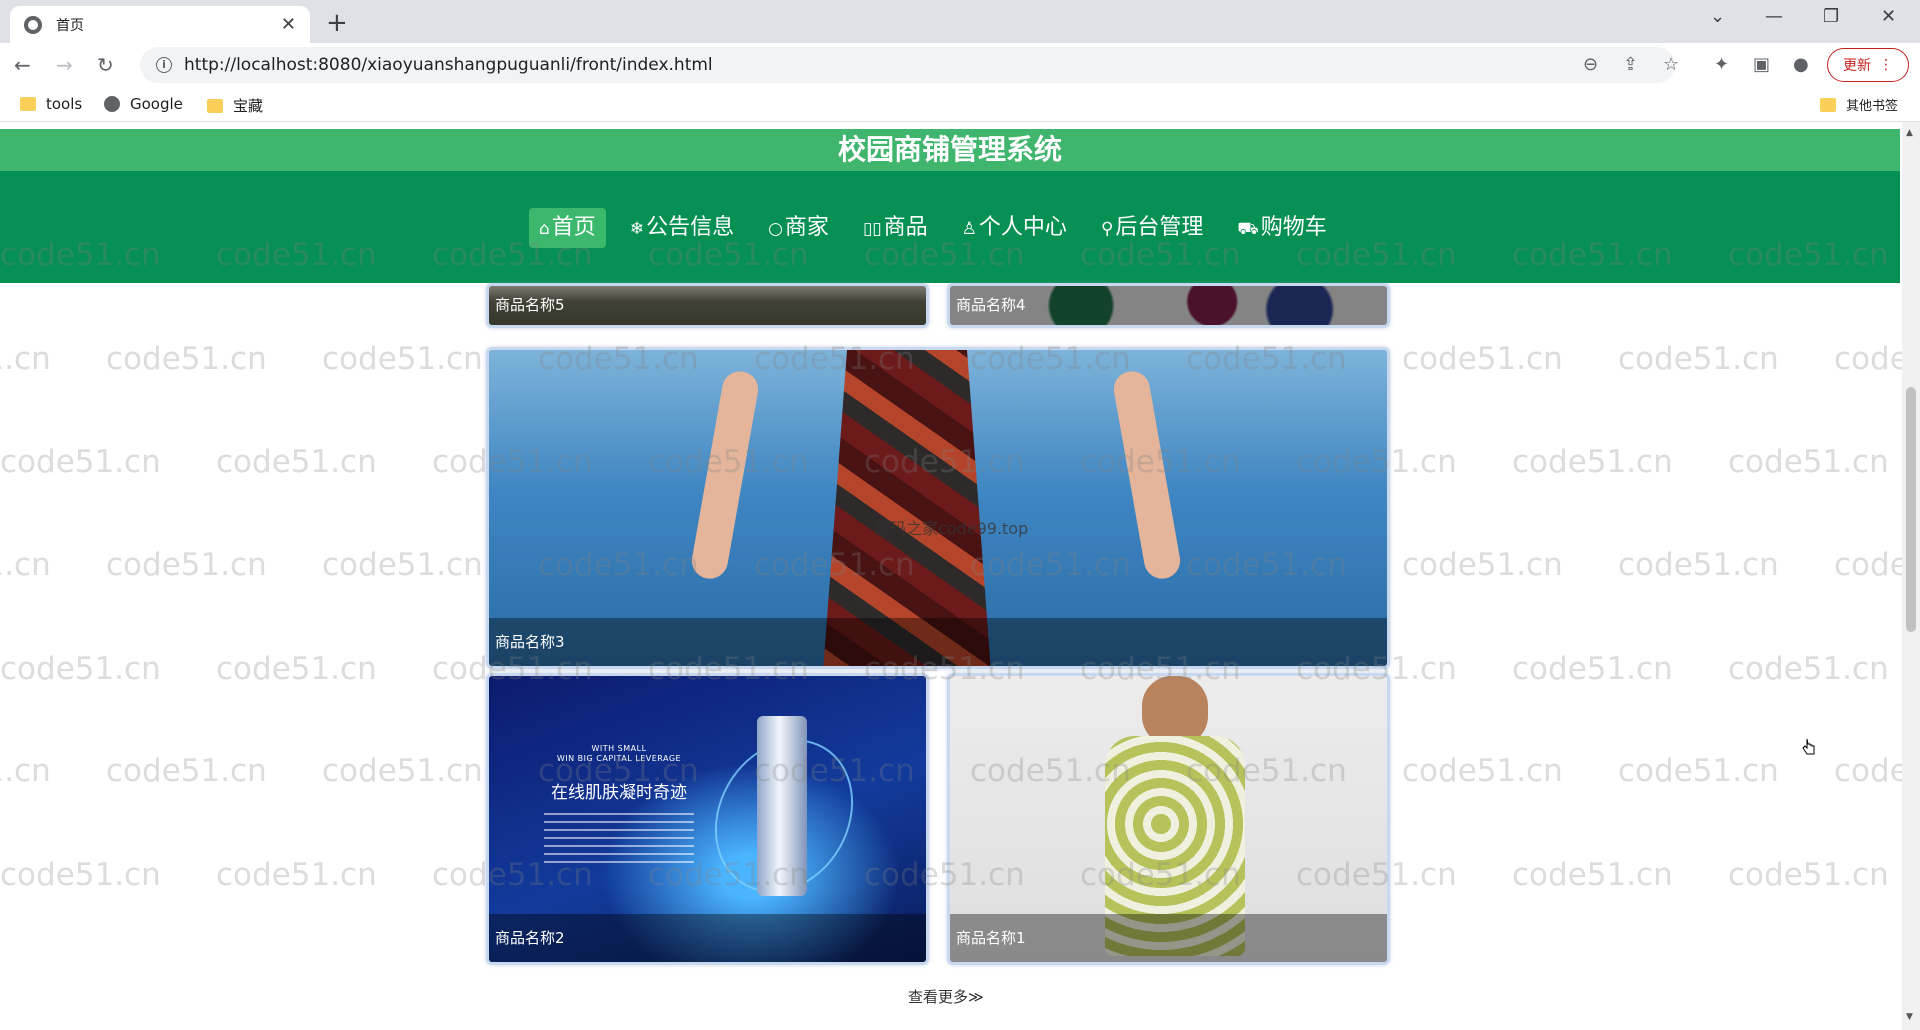 This screenshot has height=1030, width=1920. I want to click on ad-headline: 在线肌肤凝时奇迹, so click(619, 793).